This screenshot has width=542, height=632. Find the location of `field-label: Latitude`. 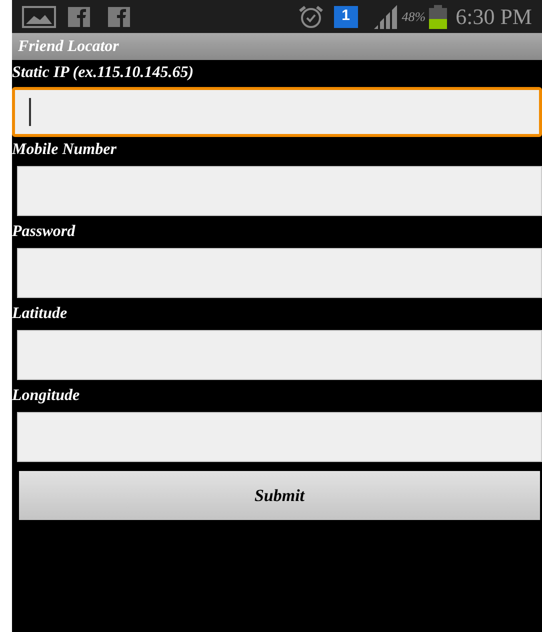

field-label: Latitude is located at coordinates (40, 314).